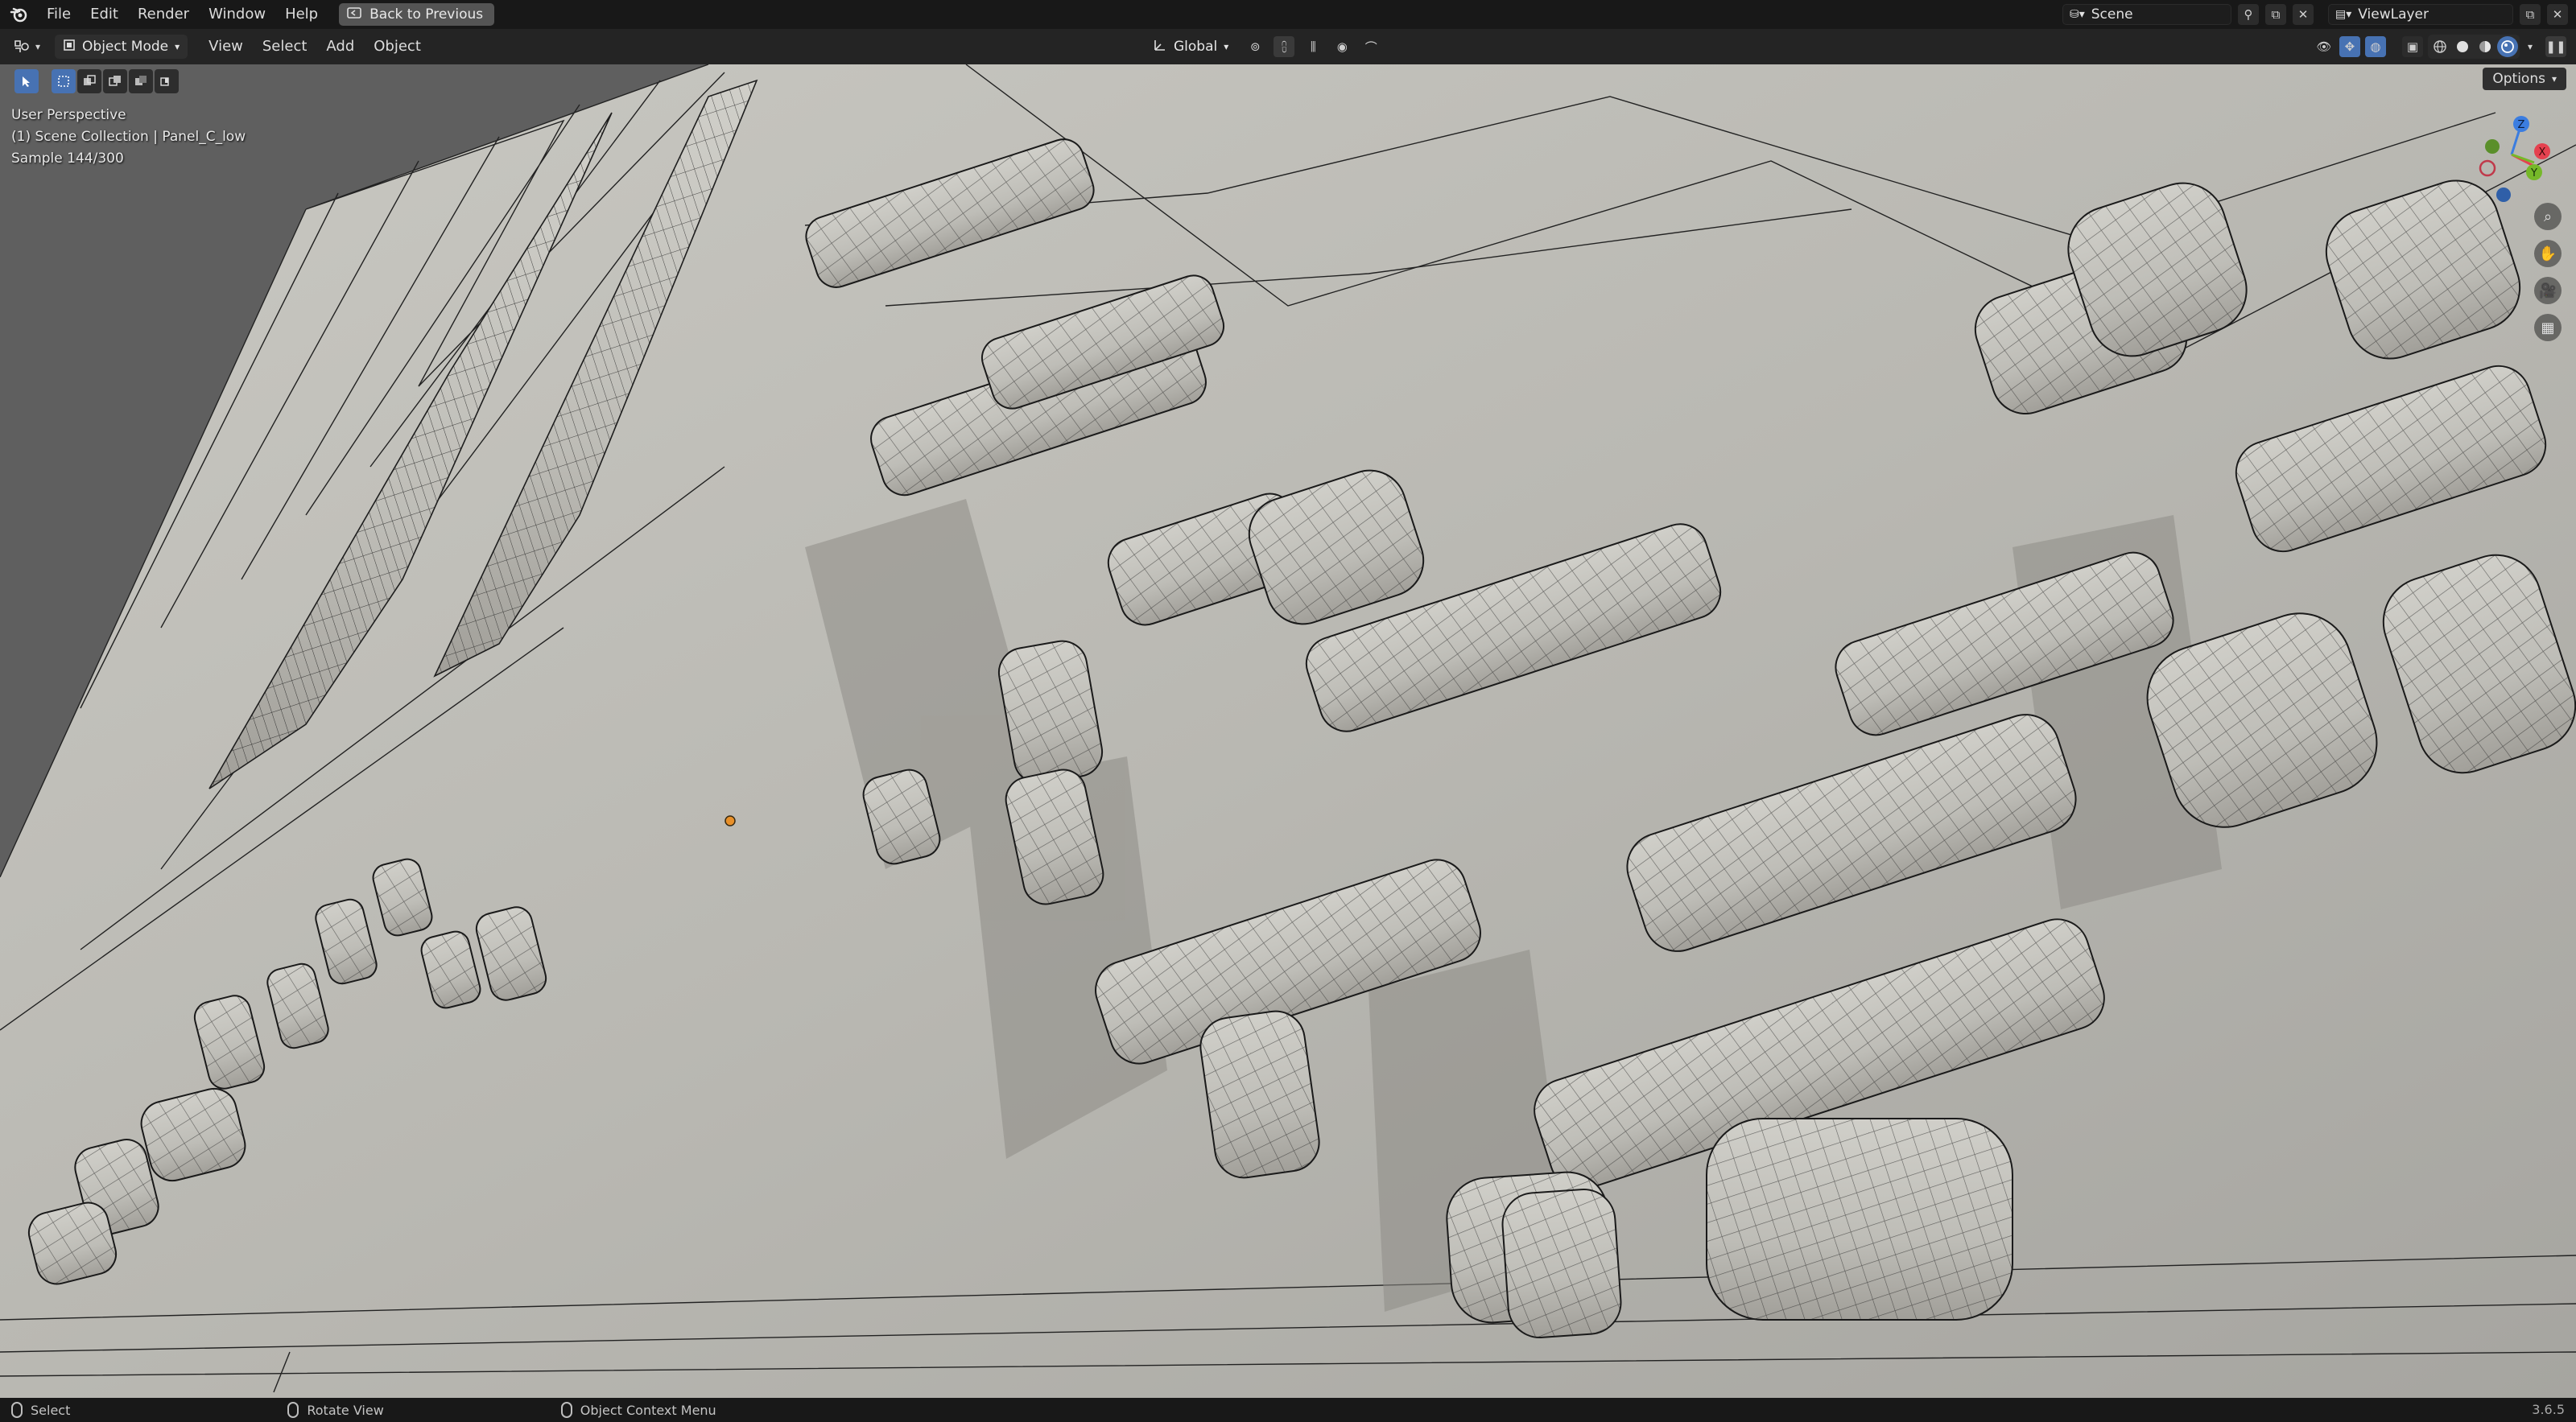 The image size is (2576, 1422). I want to click on back-to-previous-button: Back to Previous, so click(417, 15).